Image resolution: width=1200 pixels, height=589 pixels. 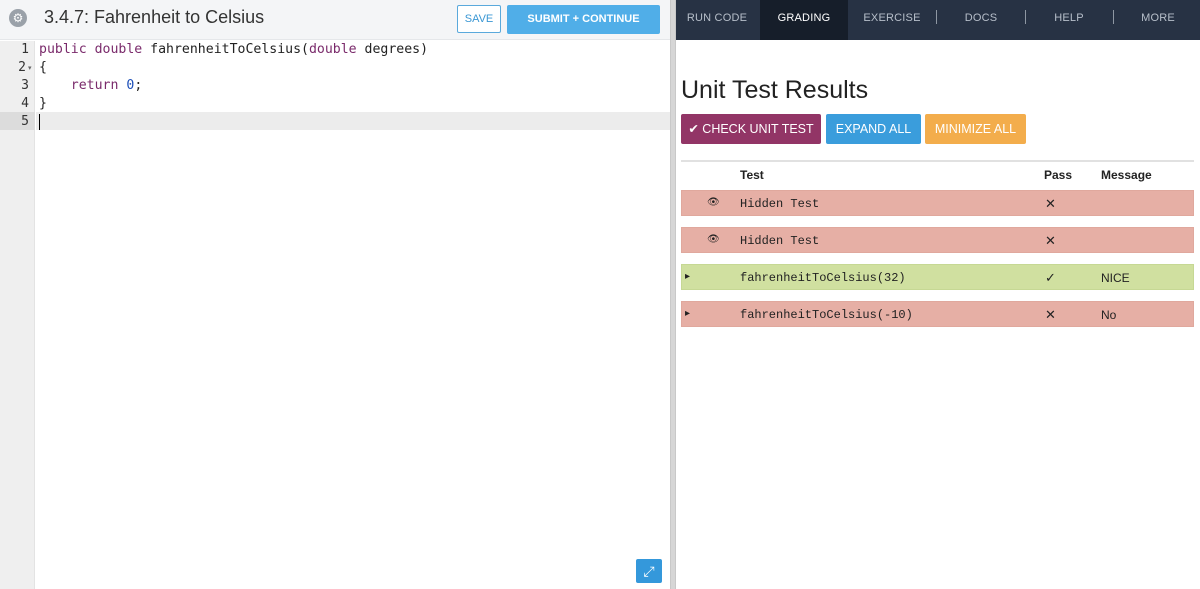 What do you see at coordinates (63, 49) in the screenshot?
I see `code-token: public` at bounding box center [63, 49].